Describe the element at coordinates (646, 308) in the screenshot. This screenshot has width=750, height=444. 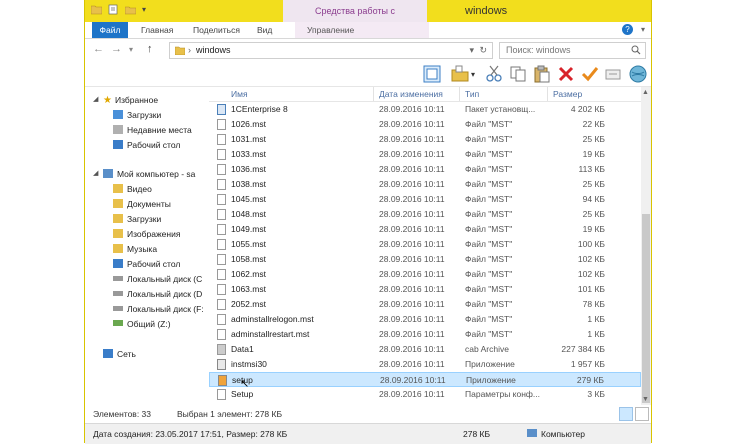
I see `scrollbar-thumb` at that location.